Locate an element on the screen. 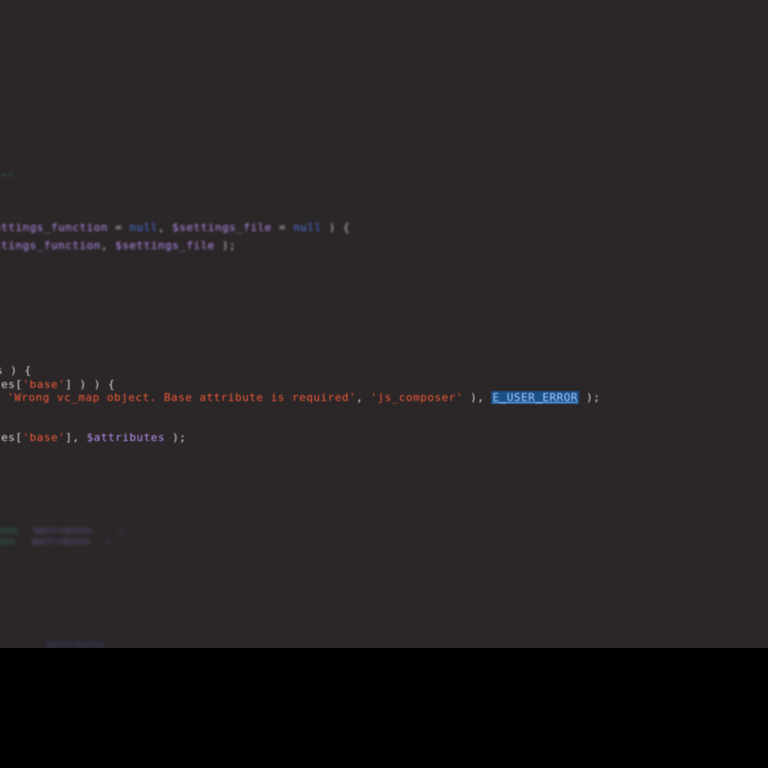 This screenshot has width=768, height=768. code-line-10: ---- $attributes is located at coordinates (62, 643).